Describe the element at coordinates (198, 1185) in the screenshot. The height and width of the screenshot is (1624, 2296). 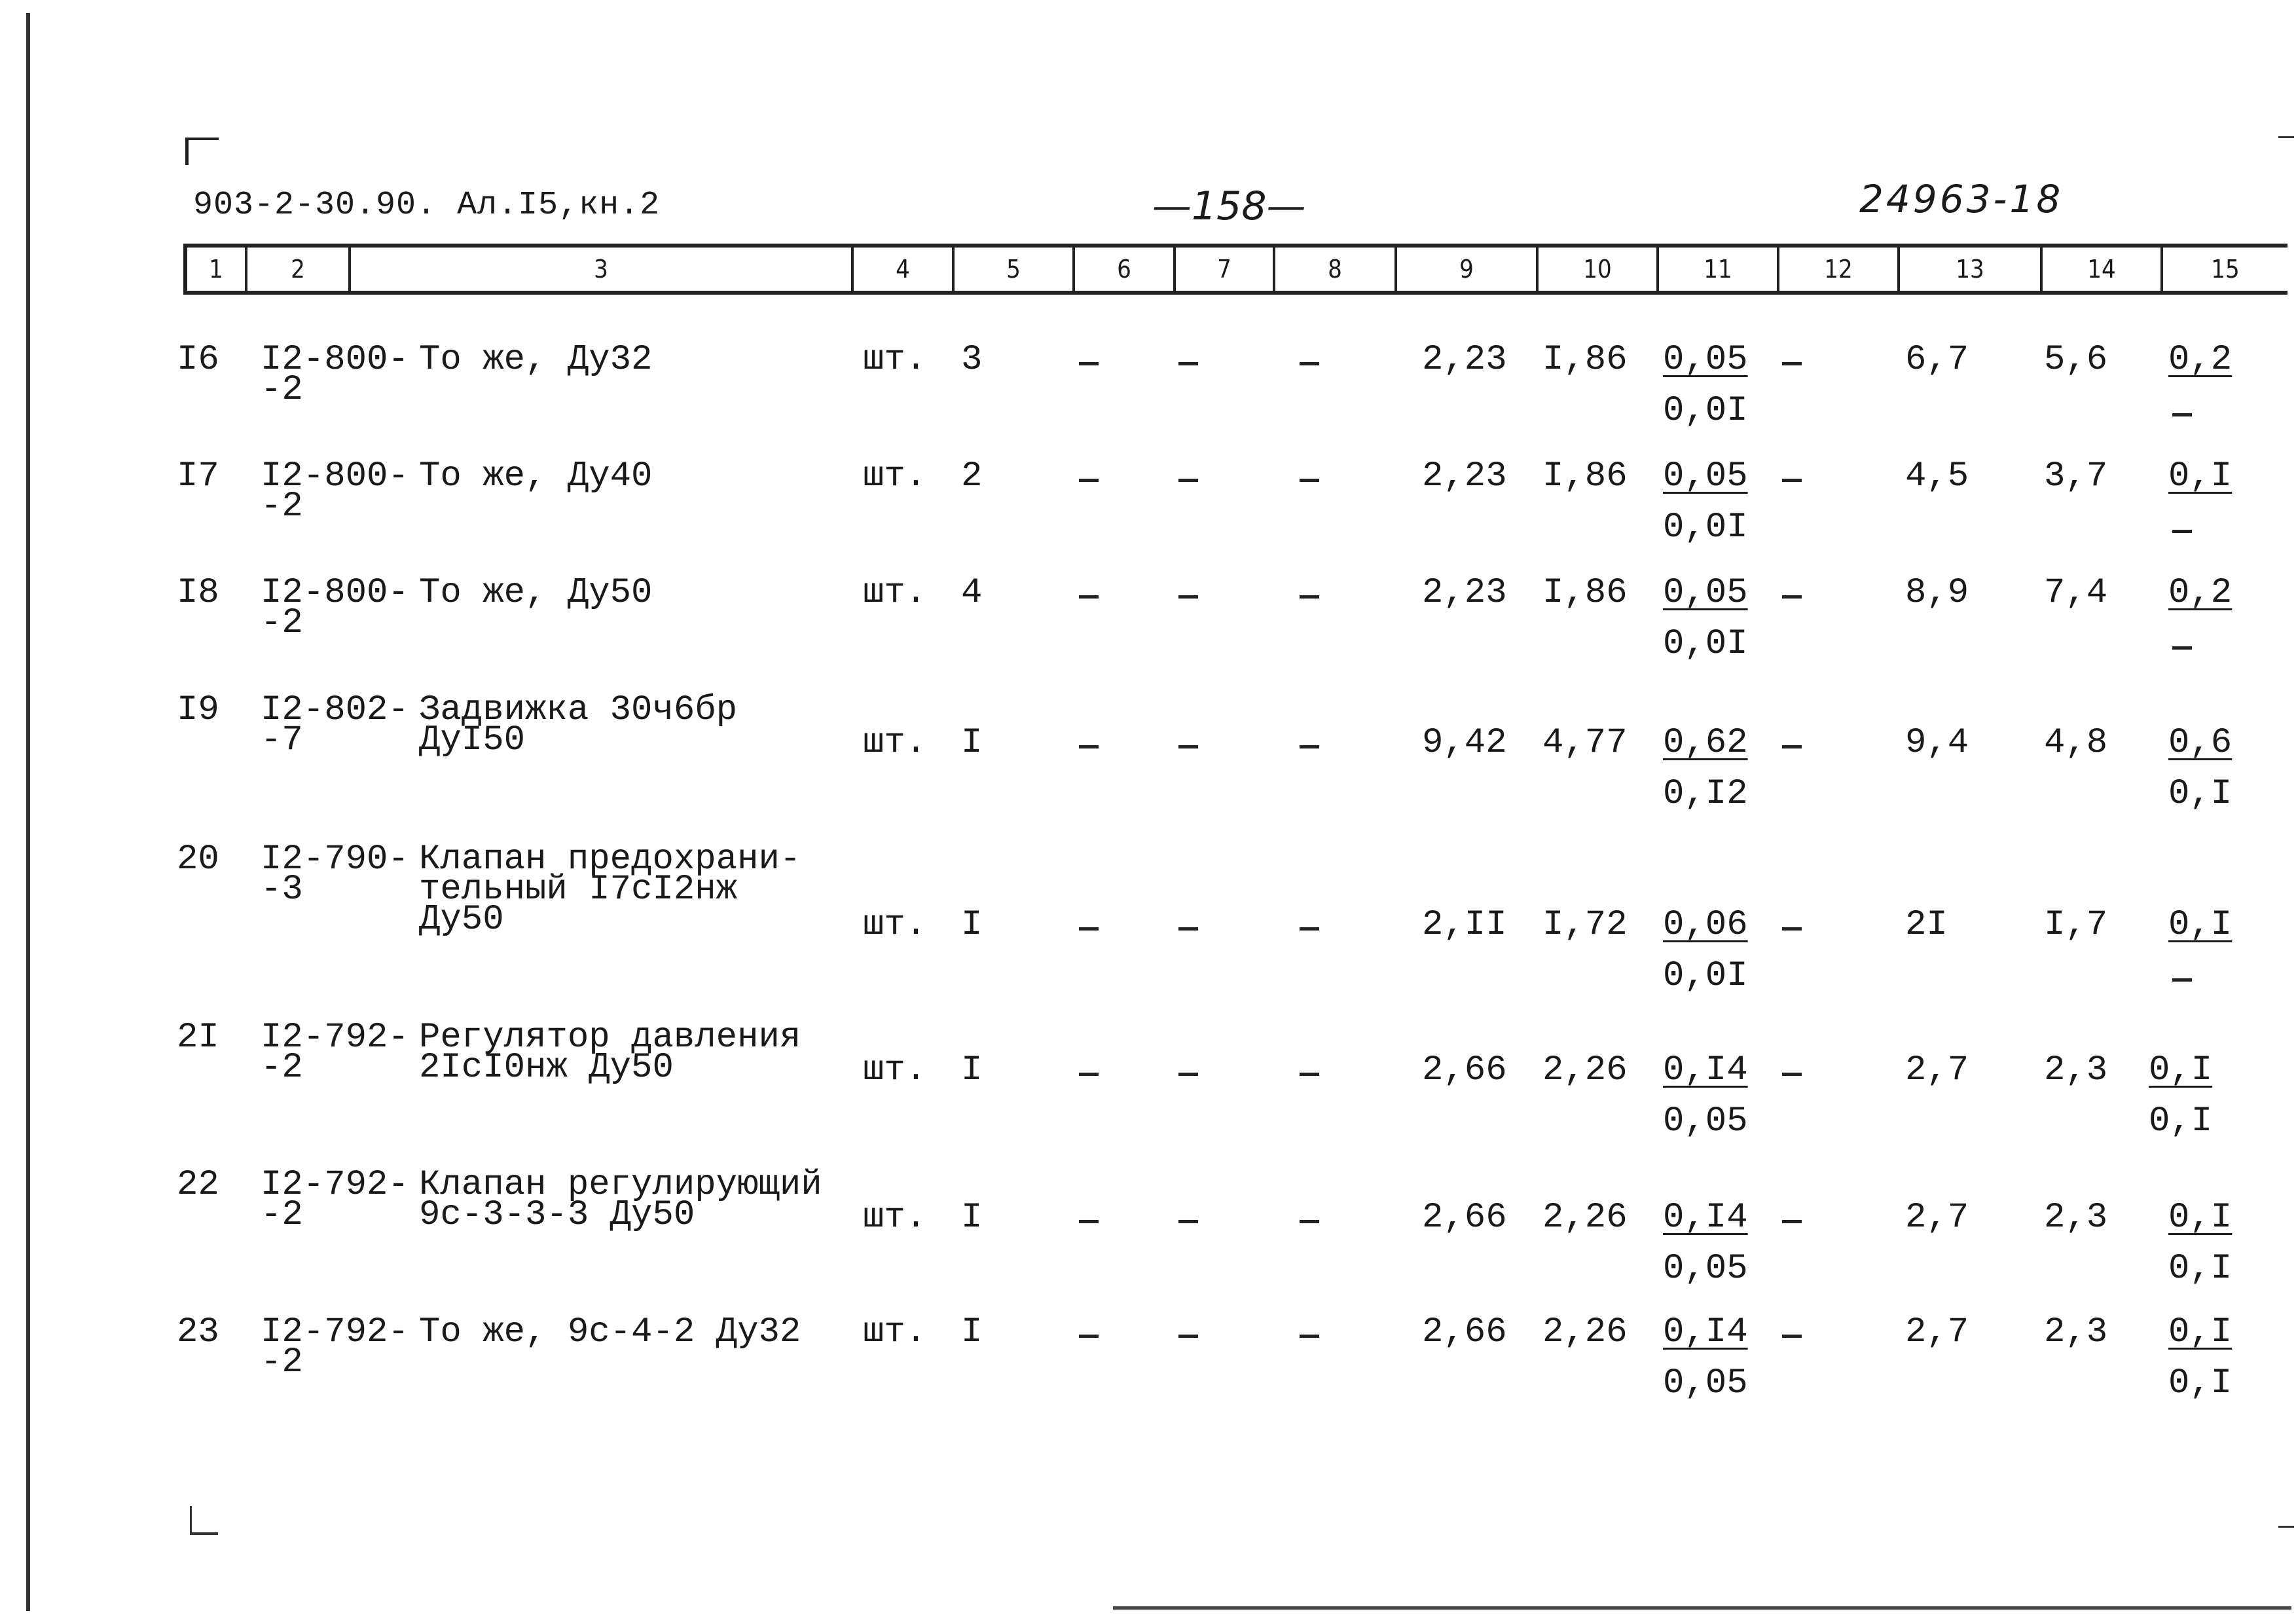
I see `row-number: 22` at that location.